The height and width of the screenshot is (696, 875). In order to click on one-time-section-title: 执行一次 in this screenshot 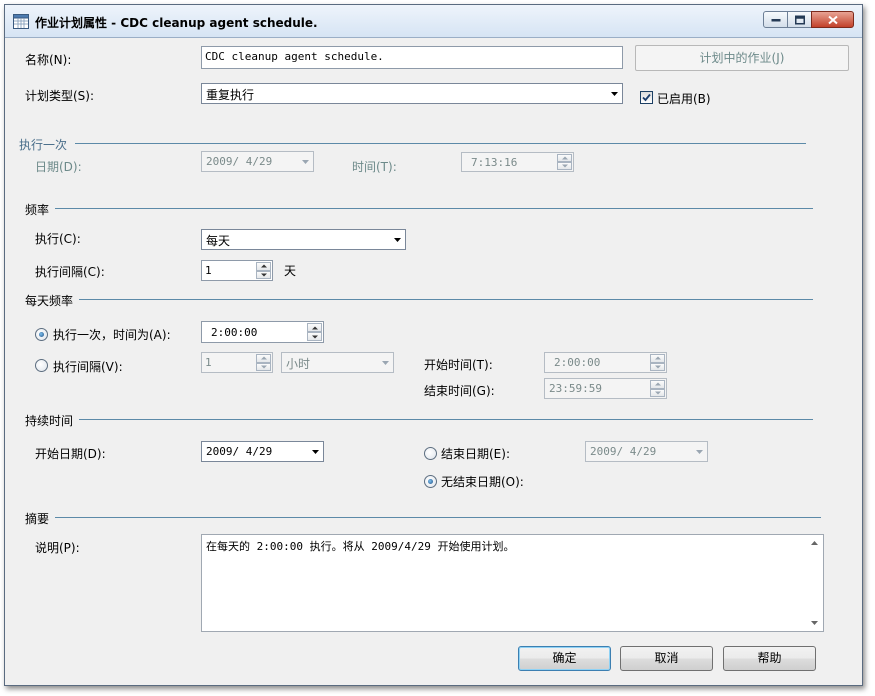, I will do `click(43, 145)`.